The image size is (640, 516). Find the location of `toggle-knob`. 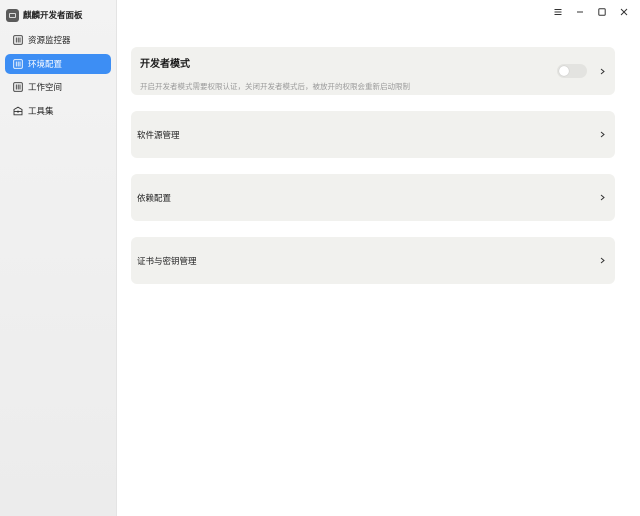

toggle-knob is located at coordinates (564, 71).